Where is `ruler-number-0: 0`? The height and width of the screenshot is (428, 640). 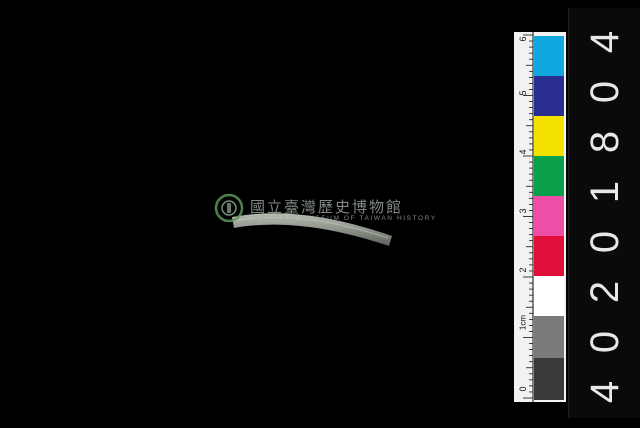
ruler-number-0: 0 is located at coordinates (523, 389).